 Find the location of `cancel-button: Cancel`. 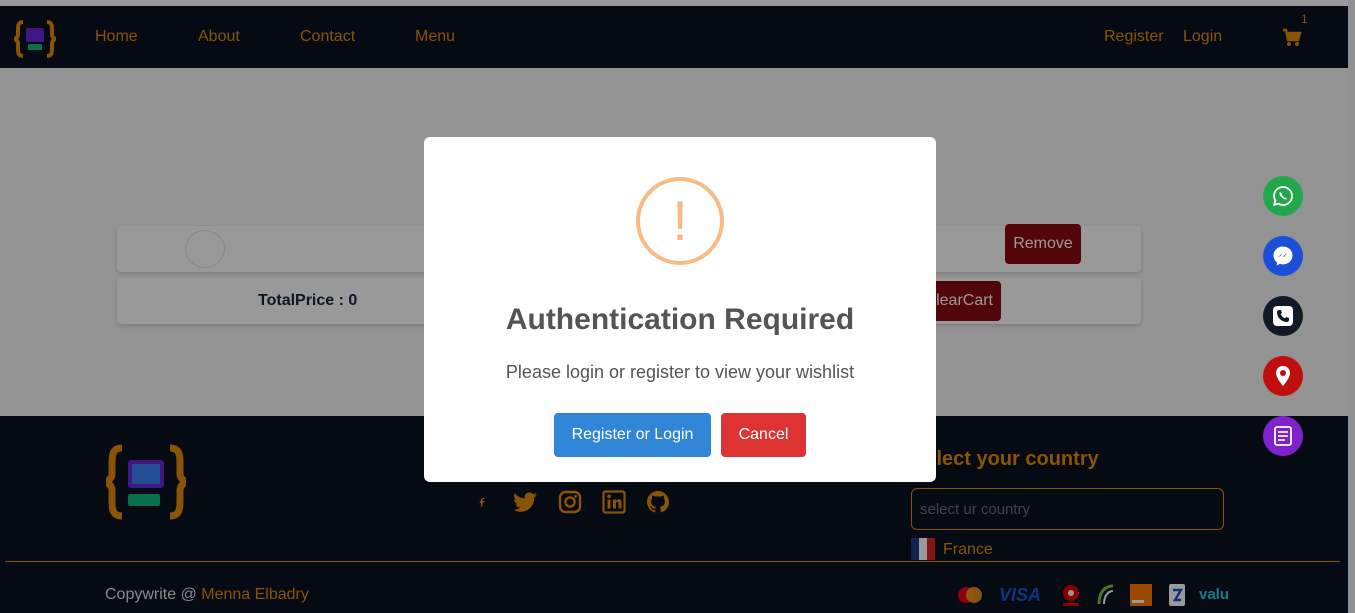

cancel-button: Cancel is located at coordinates (763, 435).